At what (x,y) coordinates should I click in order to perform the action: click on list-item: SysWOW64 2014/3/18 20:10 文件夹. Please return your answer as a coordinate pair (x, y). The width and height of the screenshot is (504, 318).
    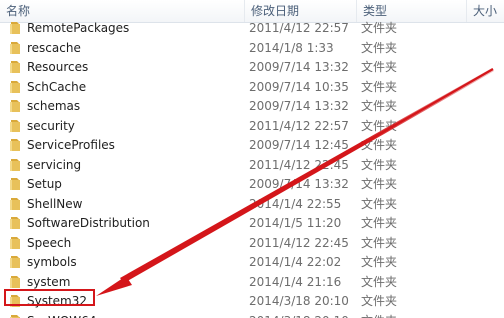
    Looking at the image, I should click on (252, 314).